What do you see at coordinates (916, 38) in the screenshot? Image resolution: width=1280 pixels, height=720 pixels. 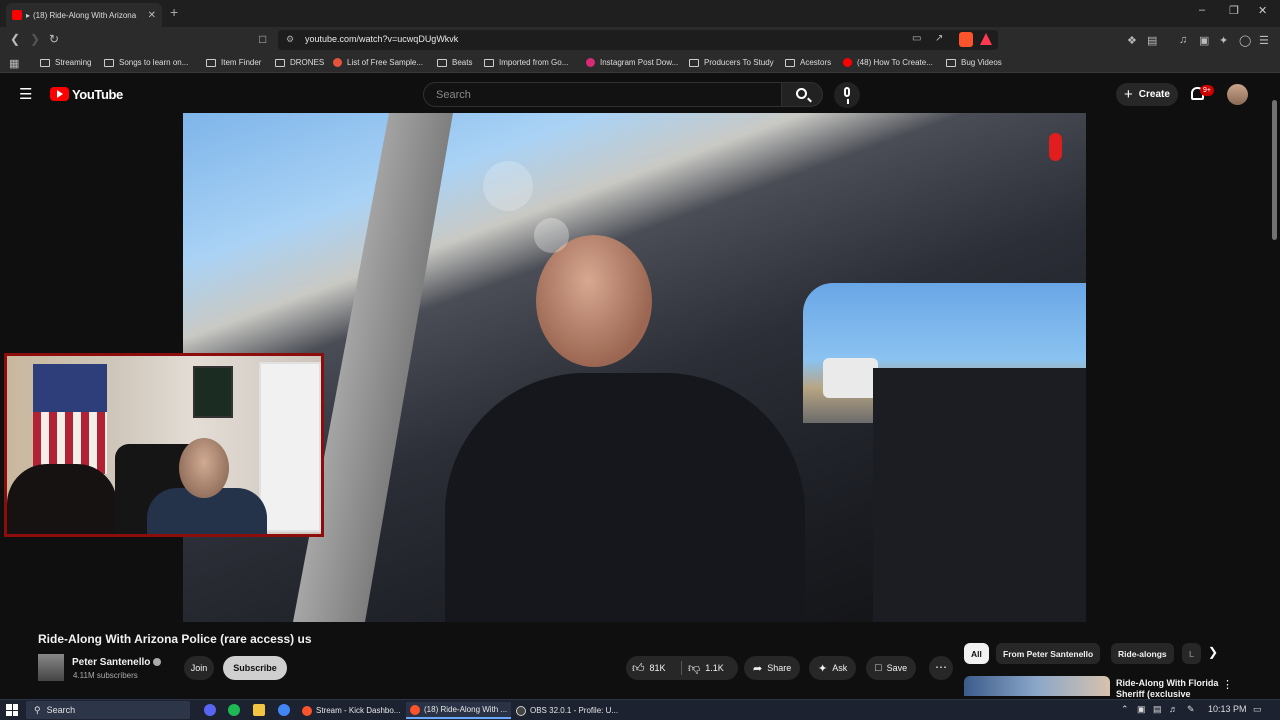 I see `cast-icon: ▭` at bounding box center [916, 38].